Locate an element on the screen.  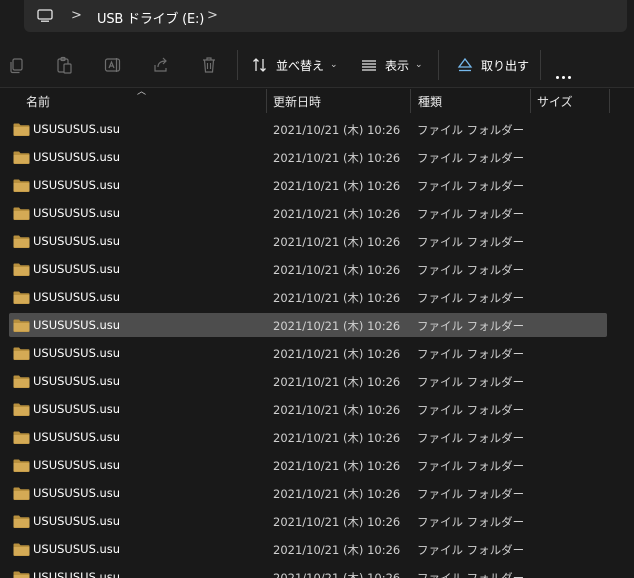
column-header-row: ︿ 名前 更新日時 種類 サイズ is located at coordinates (317, 100).